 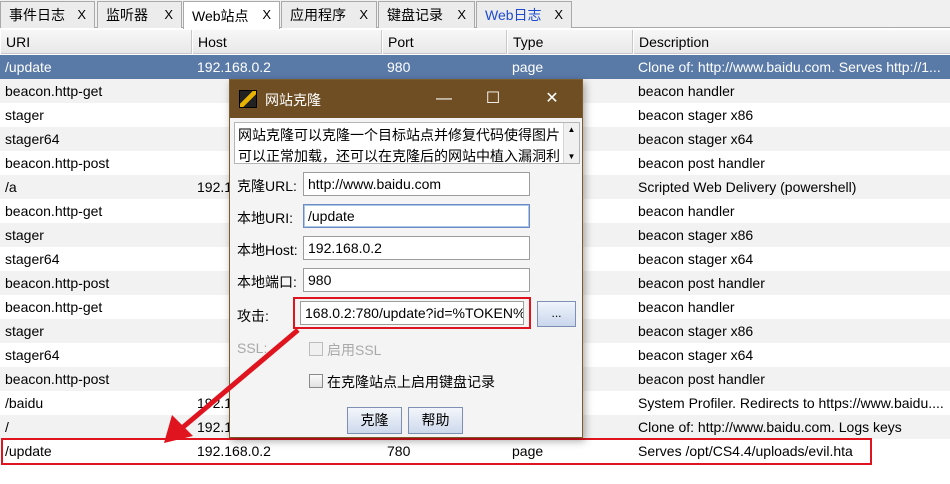 What do you see at coordinates (24, 403) in the screenshot?
I see `cell-uri: /baidu` at bounding box center [24, 403].